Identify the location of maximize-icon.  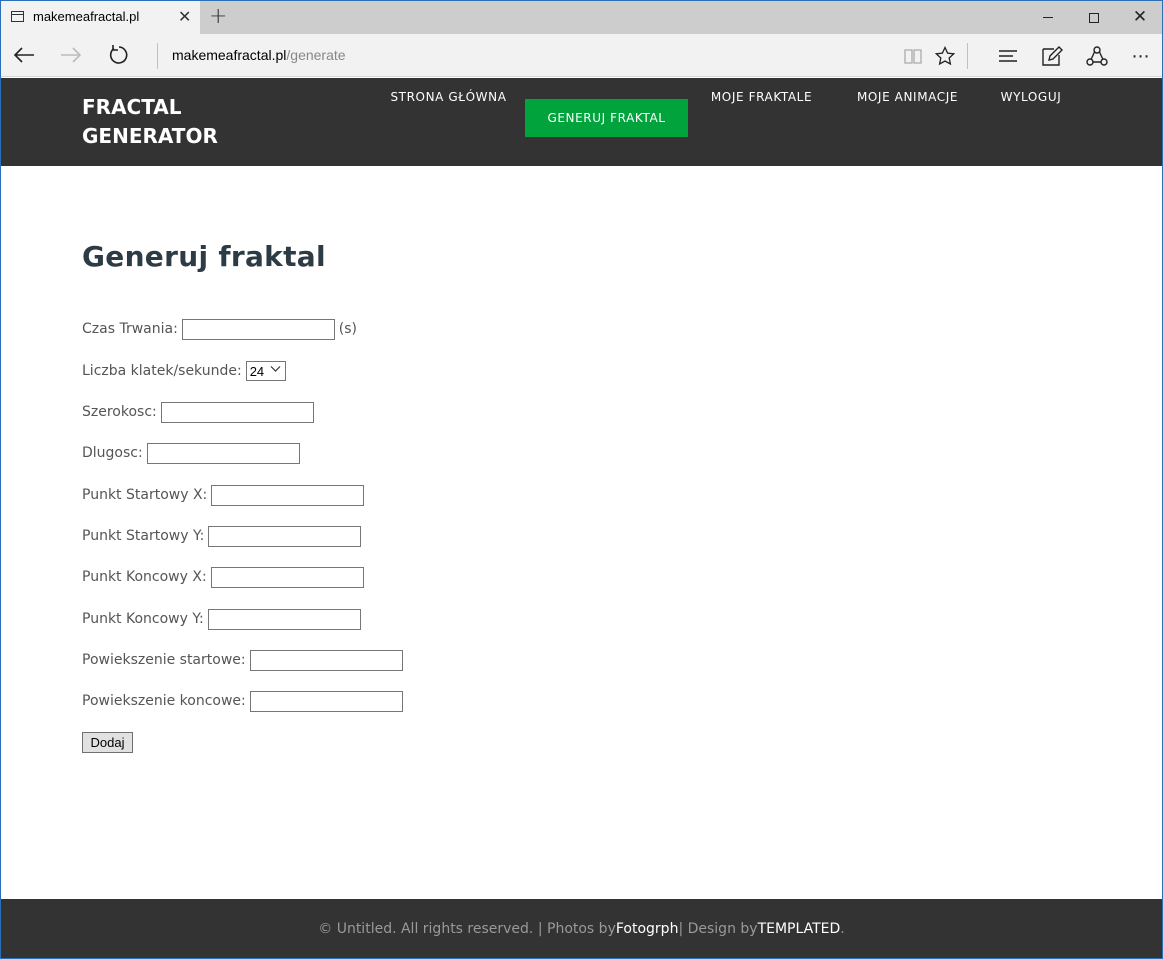
(1094, 17).